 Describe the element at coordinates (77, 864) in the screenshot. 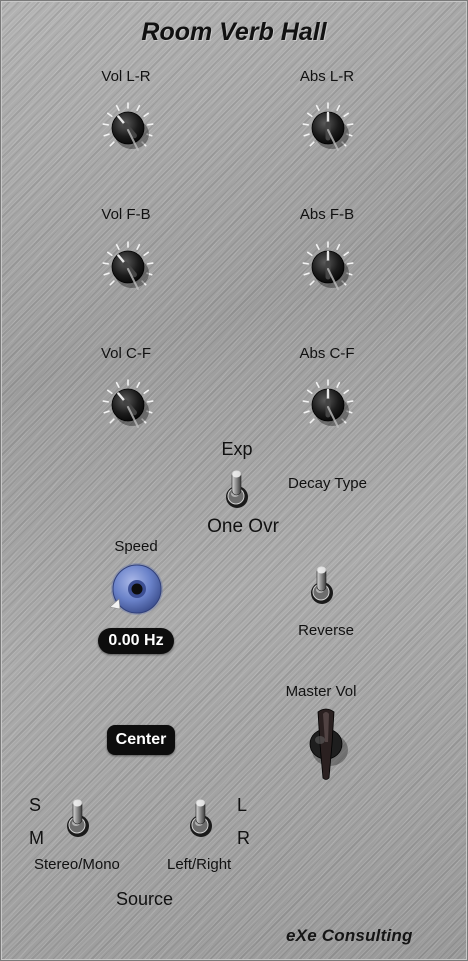

I see `stereo-mono-label: Stereo/Mono` at that location.